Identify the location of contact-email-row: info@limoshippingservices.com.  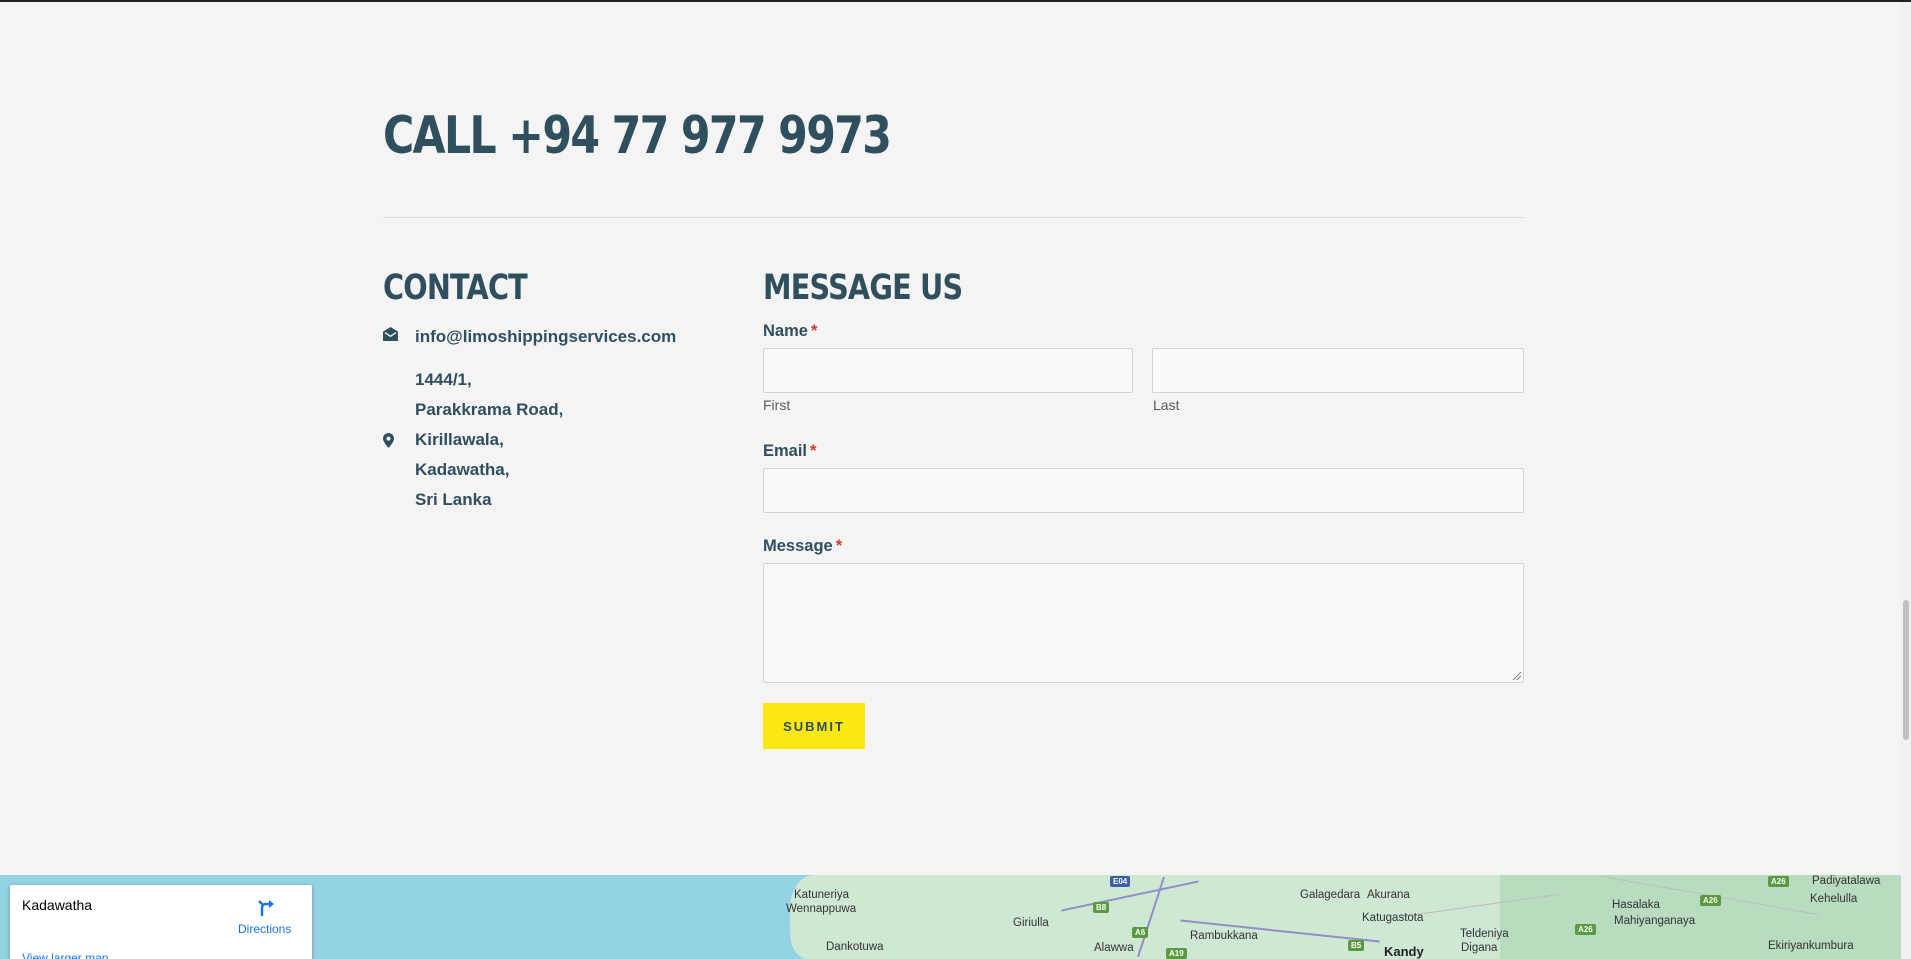
(529, 337).